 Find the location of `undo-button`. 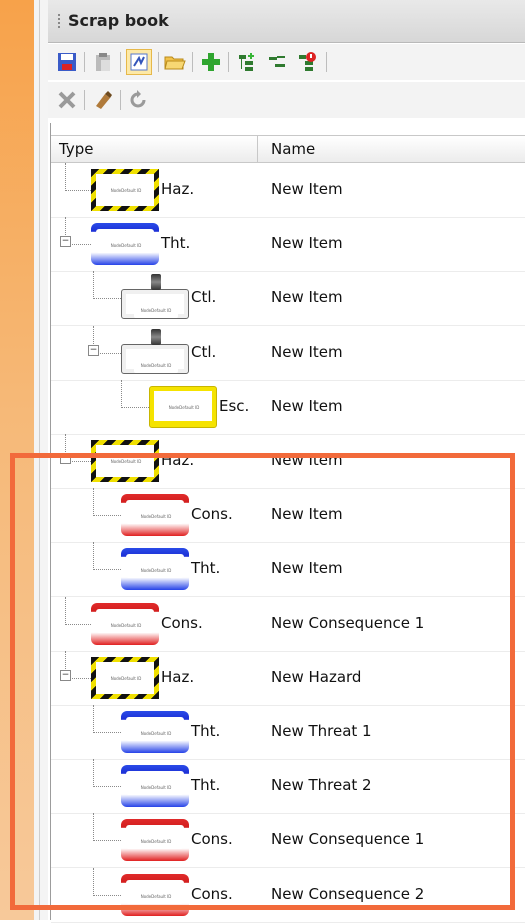

undo-button is located at coordinates (139, 100).